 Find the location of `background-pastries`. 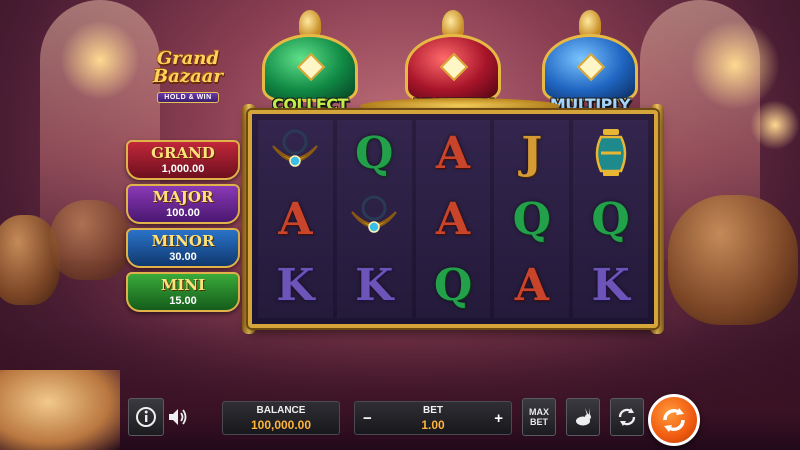

background-pastries is located at coordinates (60, 410).